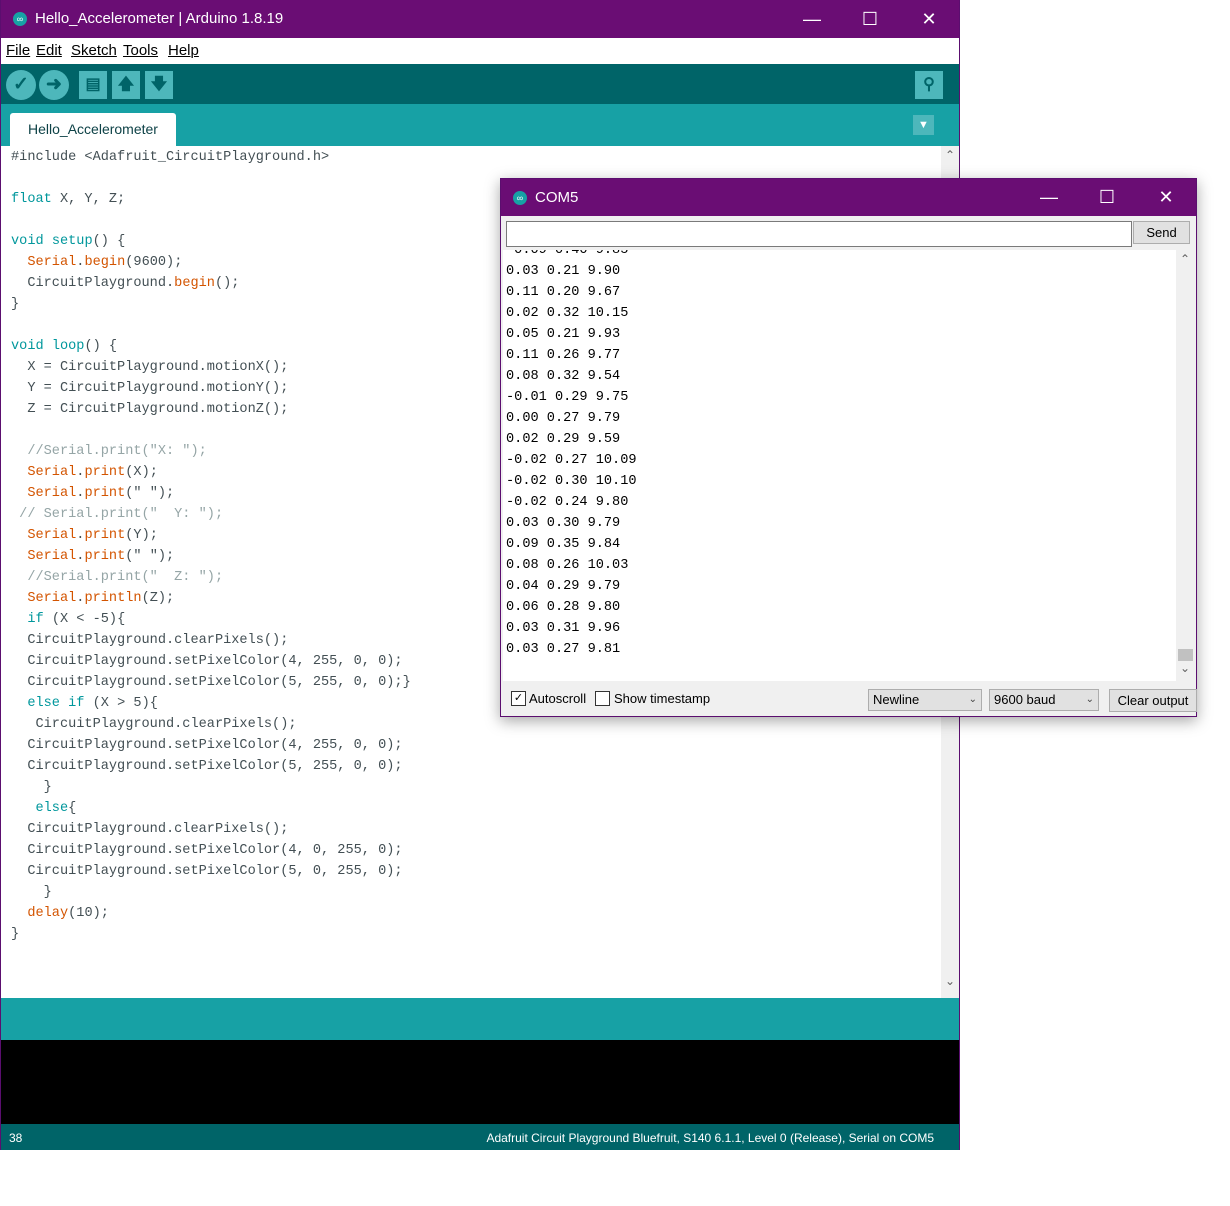  Describe the element at coordinates (211, 283) in the screenshot. I see `code-line: CircuitPlayground.begin();` at that location.